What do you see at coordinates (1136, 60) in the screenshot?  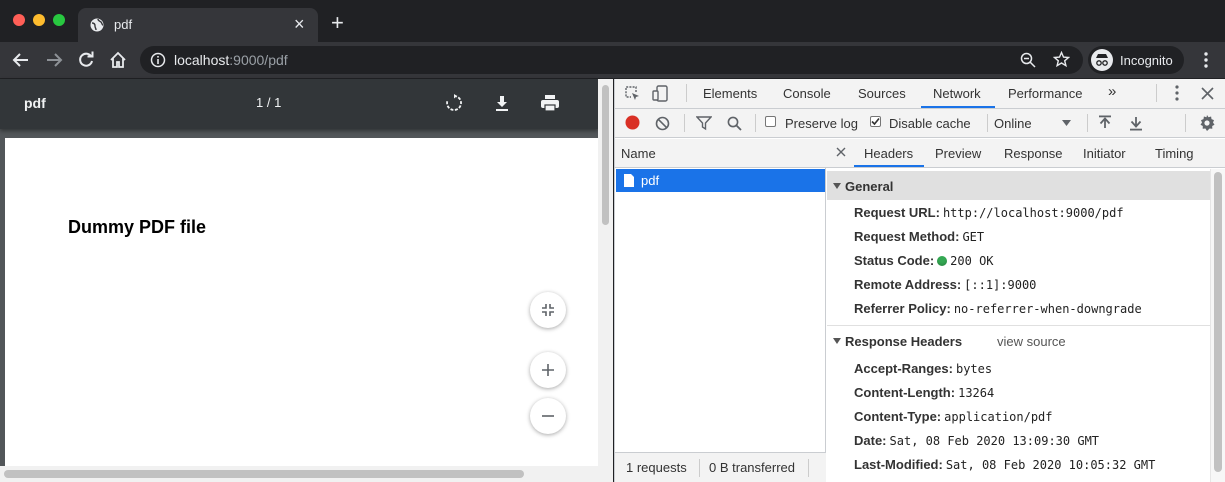 I see `incognito-profile-button: Incognito` at bounding box center [1136, 60].